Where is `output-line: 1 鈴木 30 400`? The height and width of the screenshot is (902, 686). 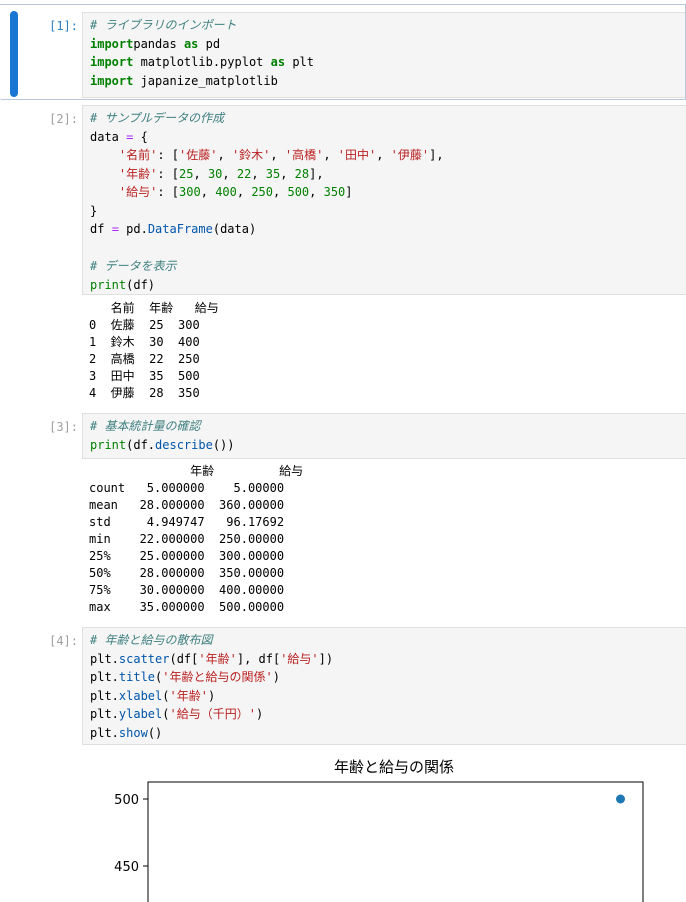 output-line: 1 鈴木 30 400 is located at coordinates (144, 342).